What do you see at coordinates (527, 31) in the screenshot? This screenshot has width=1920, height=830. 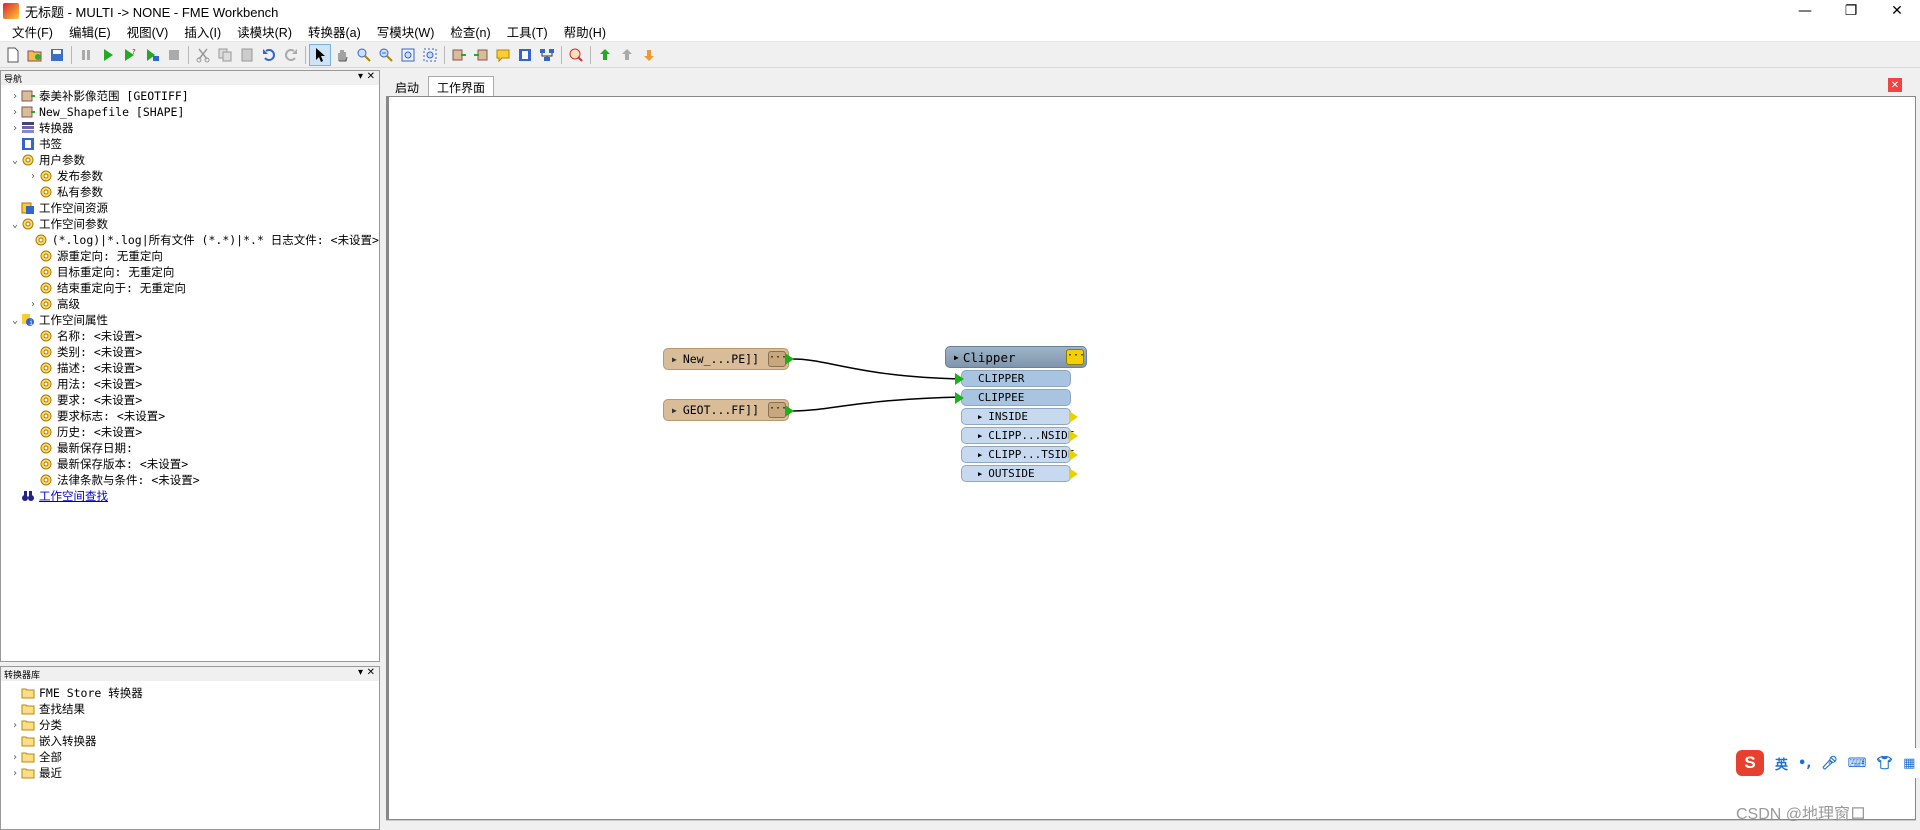 I see `menu-tools: 工具(T)` at bounding box center [527, 31].